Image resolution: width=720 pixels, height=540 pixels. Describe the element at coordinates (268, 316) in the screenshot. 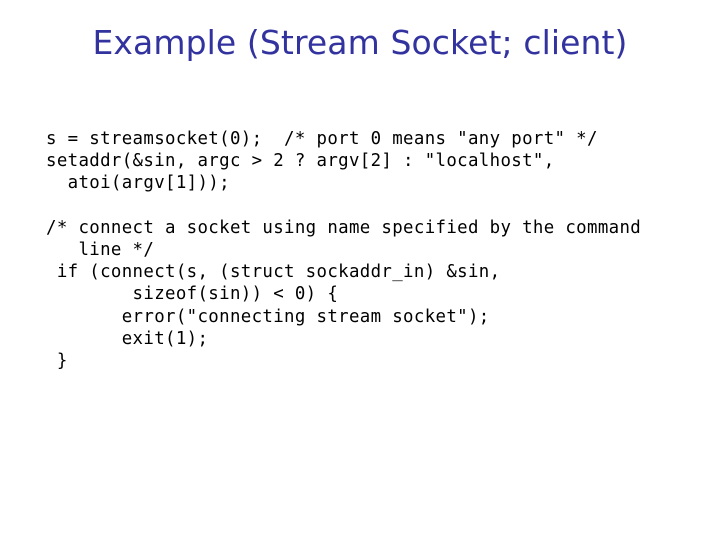

I see `code-line: error("connecting stream socket");` at that location.